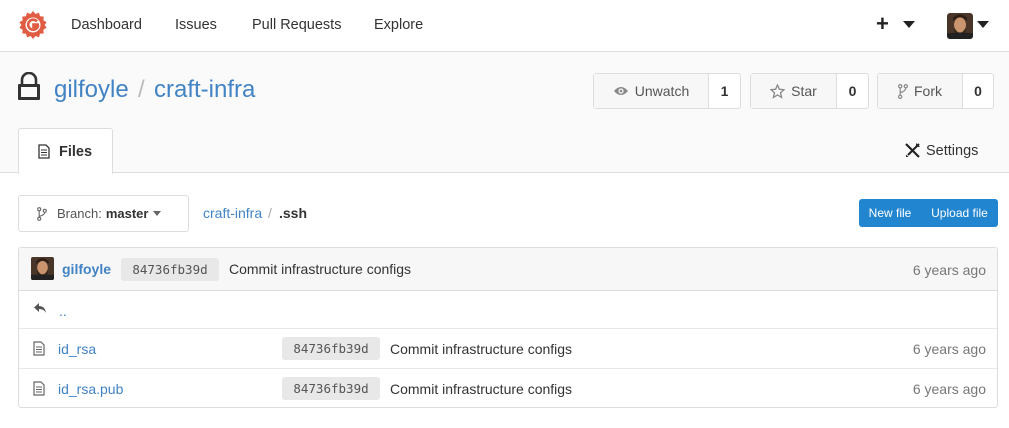 This screenshot has width=1009, height=428. I want to click on fork-button: Fork, so click(920, 91).